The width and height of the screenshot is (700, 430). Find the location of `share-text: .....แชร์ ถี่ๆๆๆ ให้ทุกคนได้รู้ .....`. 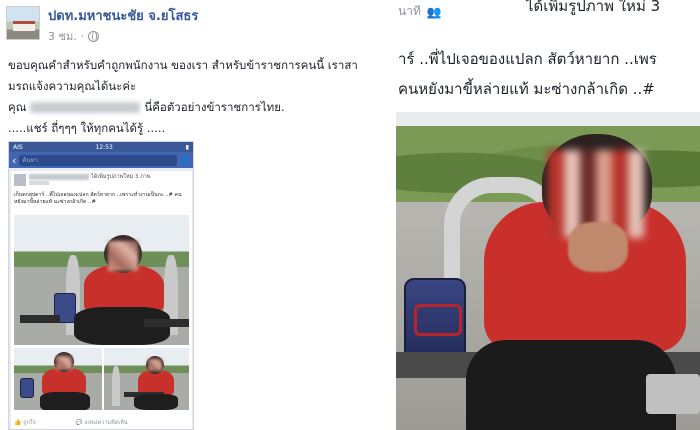

share-text: .....แชร์ ถี่ๆๆๆ ให้ทุกคนได้รู้ ..... is located at coordinates (87, 128).